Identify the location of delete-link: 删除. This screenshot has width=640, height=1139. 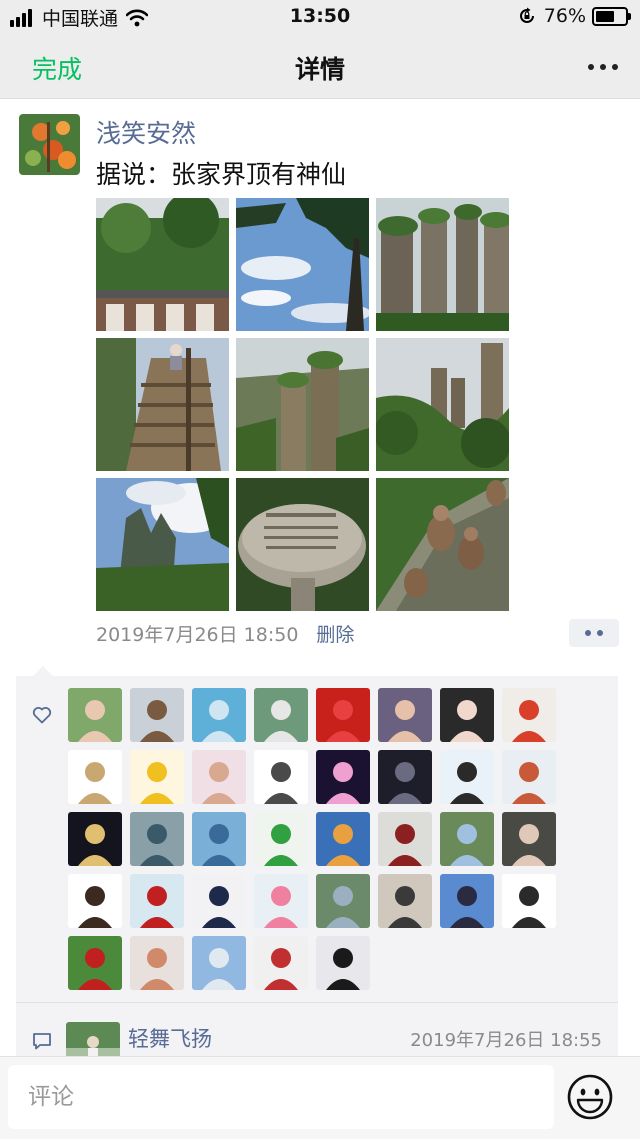
(335, 633).